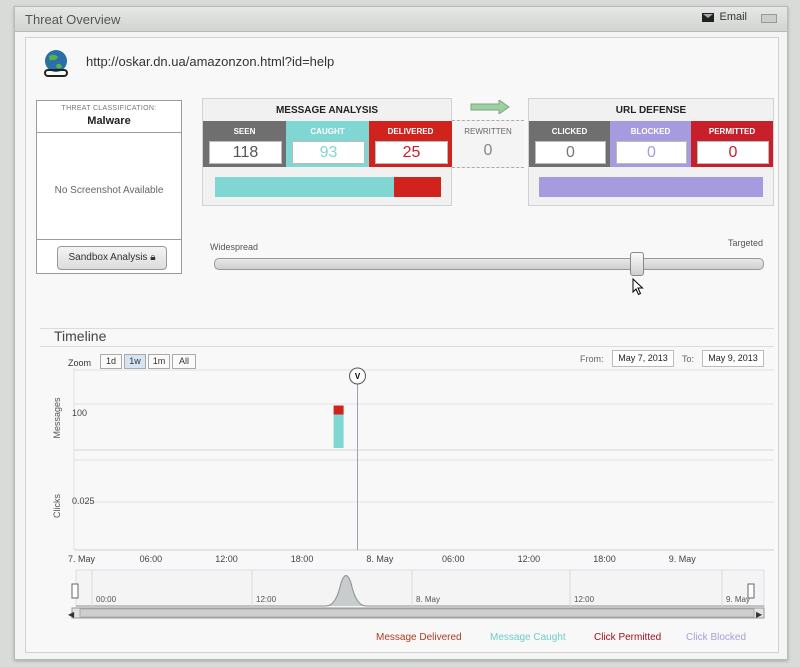  I want to click on x-tick-label: 9. May, so click(683, 559).